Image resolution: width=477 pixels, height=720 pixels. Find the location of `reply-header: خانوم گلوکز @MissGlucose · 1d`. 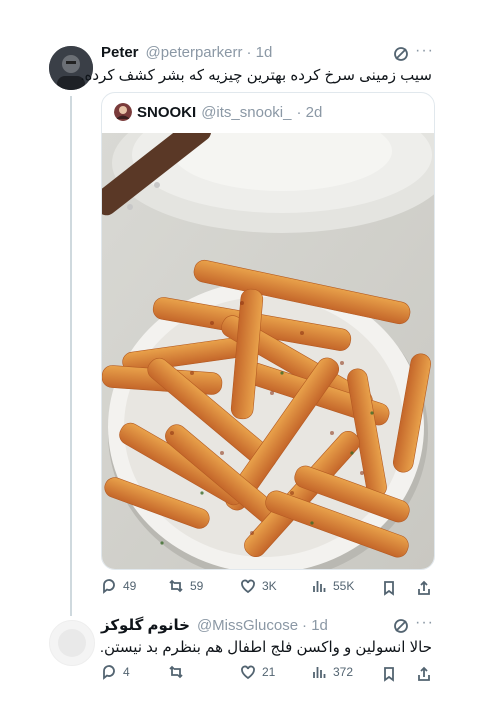

reply-header: خانوم گلوکز @MissGlucose · 1d is located at coordinates (214, 625).